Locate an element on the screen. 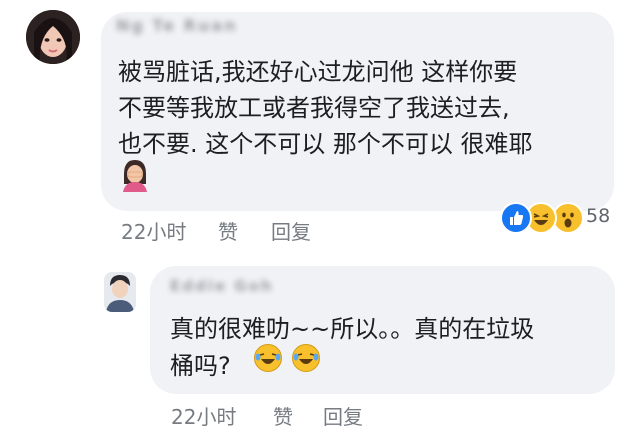 Image resolution: width=640 pixels, height=445 pixels. reaction-summary: 58 is located at coordinates (557, 217).